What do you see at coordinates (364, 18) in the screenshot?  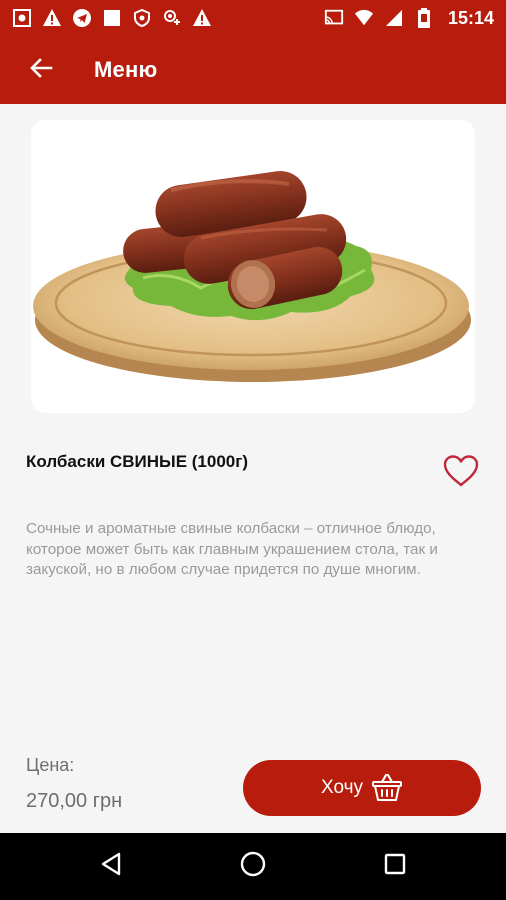 I see `wifi-icon` at bounding box center [364, 18].